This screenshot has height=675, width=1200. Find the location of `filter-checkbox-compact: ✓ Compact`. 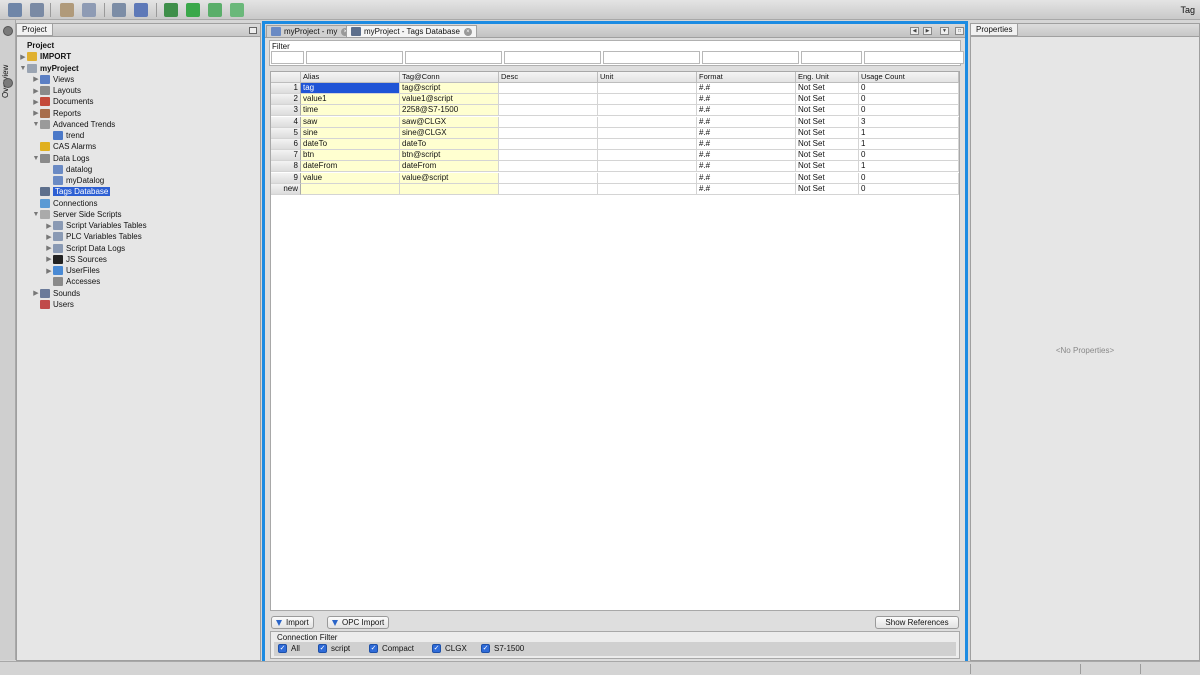

filter-checkbox-compact: ✓ Compact is located at coordinates (391, 648).